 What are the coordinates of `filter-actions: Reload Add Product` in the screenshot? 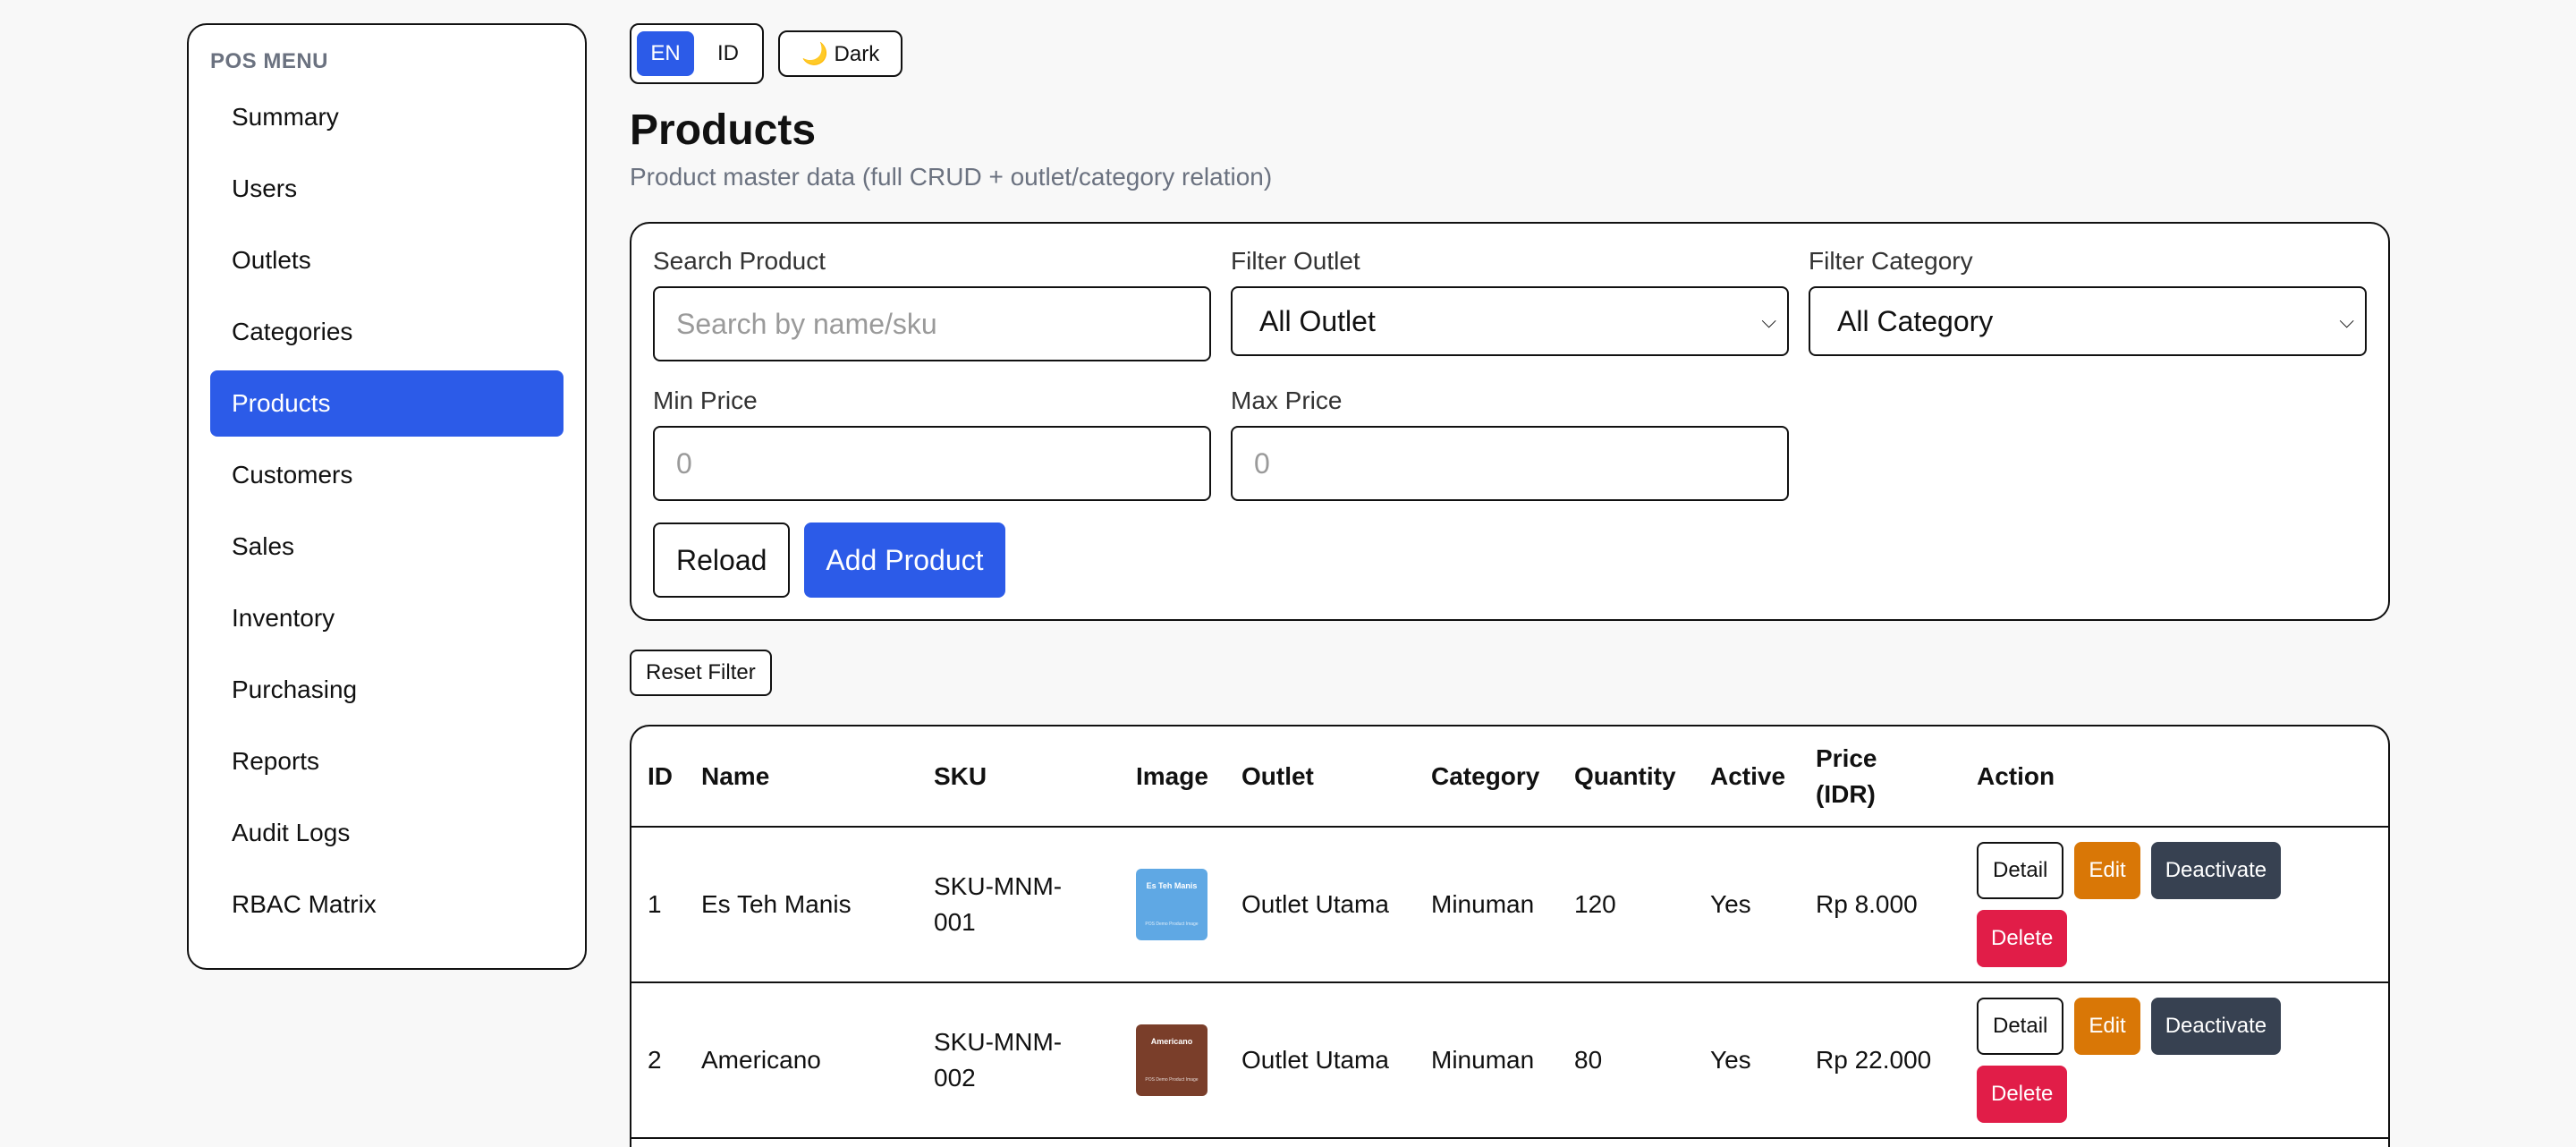 It's located at (829, 560).